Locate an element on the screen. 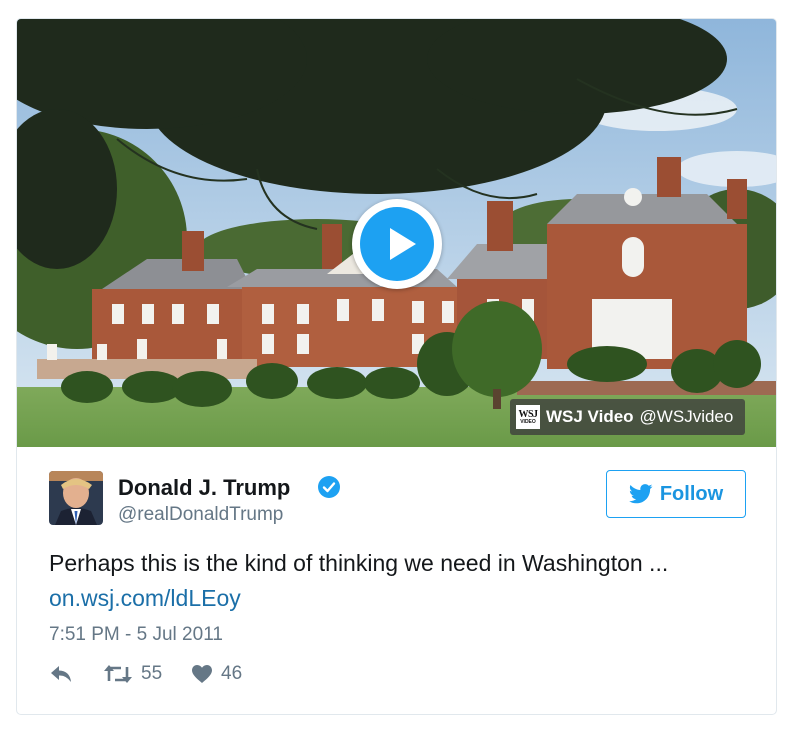 The image size is (799, 738). avatar is located at coordinates (76, 498).